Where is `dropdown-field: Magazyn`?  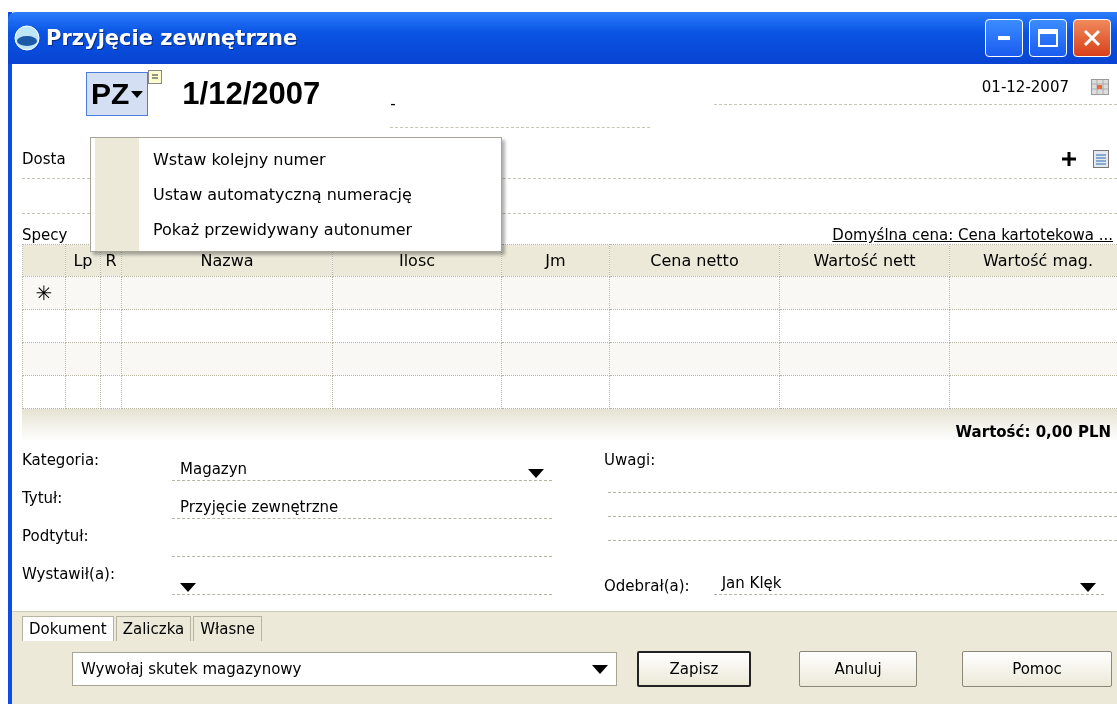 dropdown-field: Magazyn is located at coordinates (362, 466).